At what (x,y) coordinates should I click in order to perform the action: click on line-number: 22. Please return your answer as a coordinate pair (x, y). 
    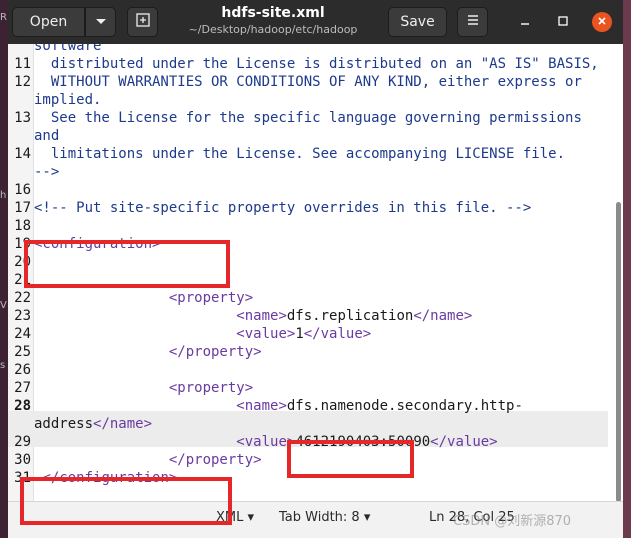
    Looking at the image, I should click on (22, 298).